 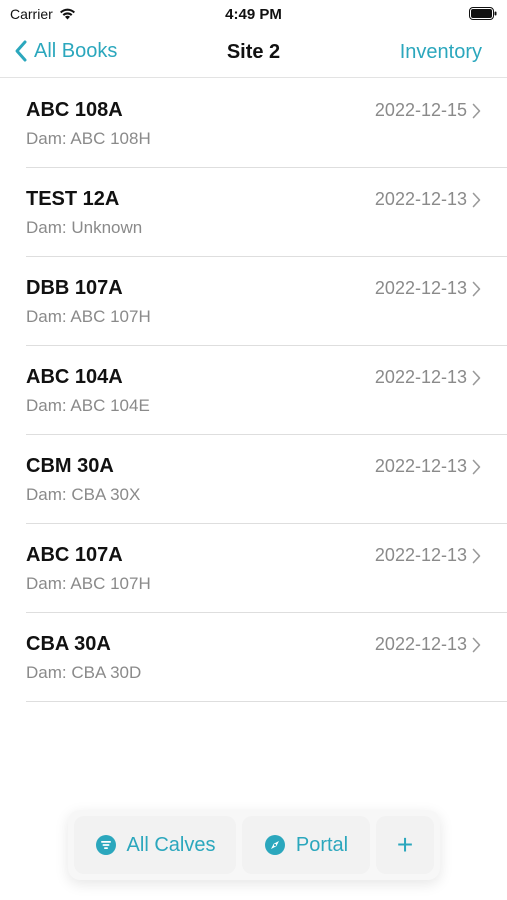 I want to click on list-circle-icon, so click(x=105, y=845).